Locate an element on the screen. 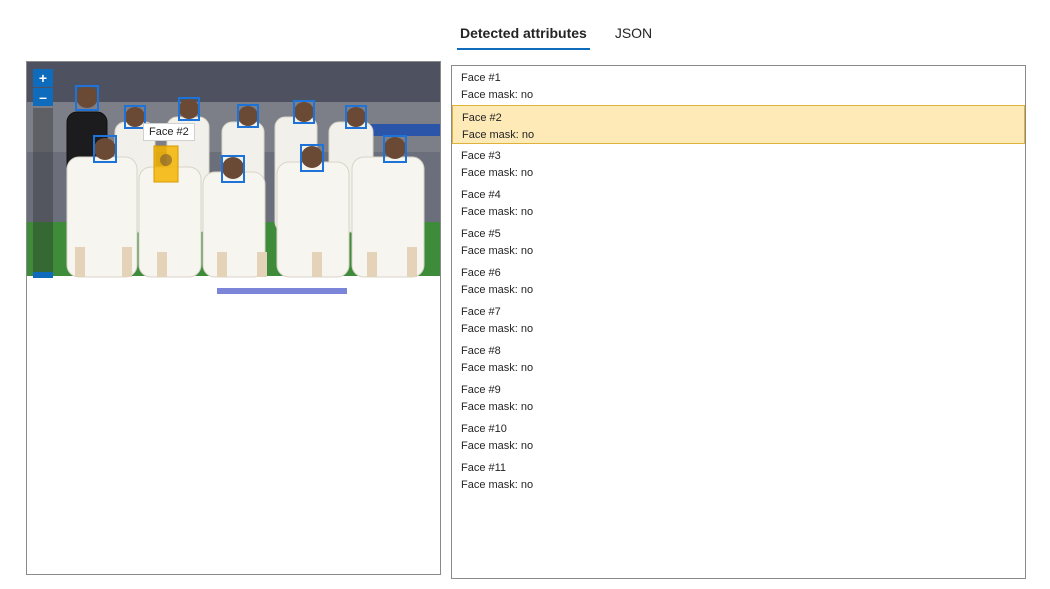  face-list-item: Face #5 Face mask: no is located at coordinates (738, 241).